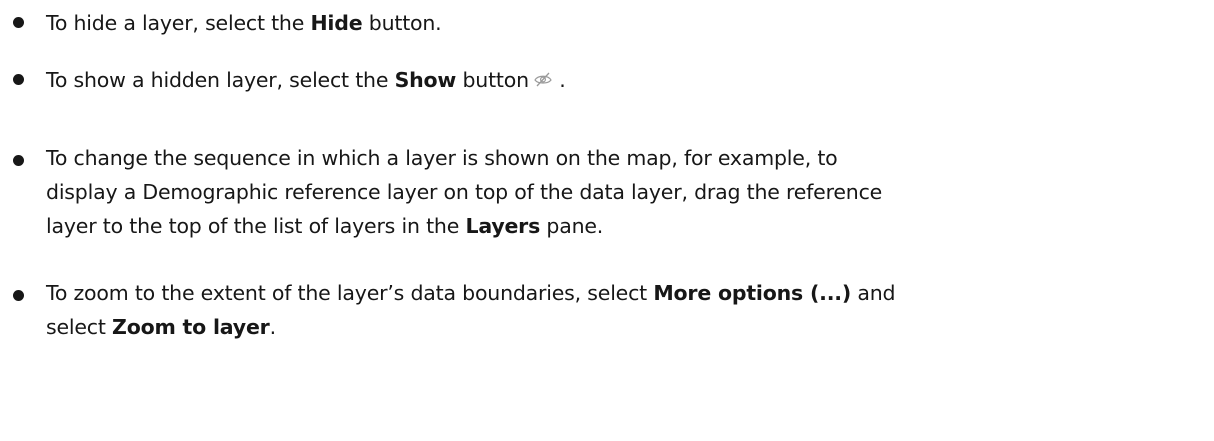 This screenshot has width=1214, height=441. I want to click on text-segment: button, so click(492, 80).